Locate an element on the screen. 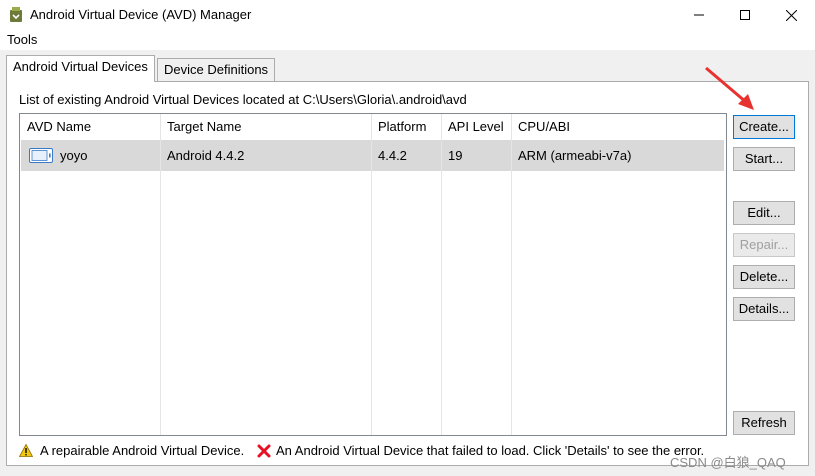  warning-legend-text: A repairable Android Virtual Device. is located at coordinates (142, 450).